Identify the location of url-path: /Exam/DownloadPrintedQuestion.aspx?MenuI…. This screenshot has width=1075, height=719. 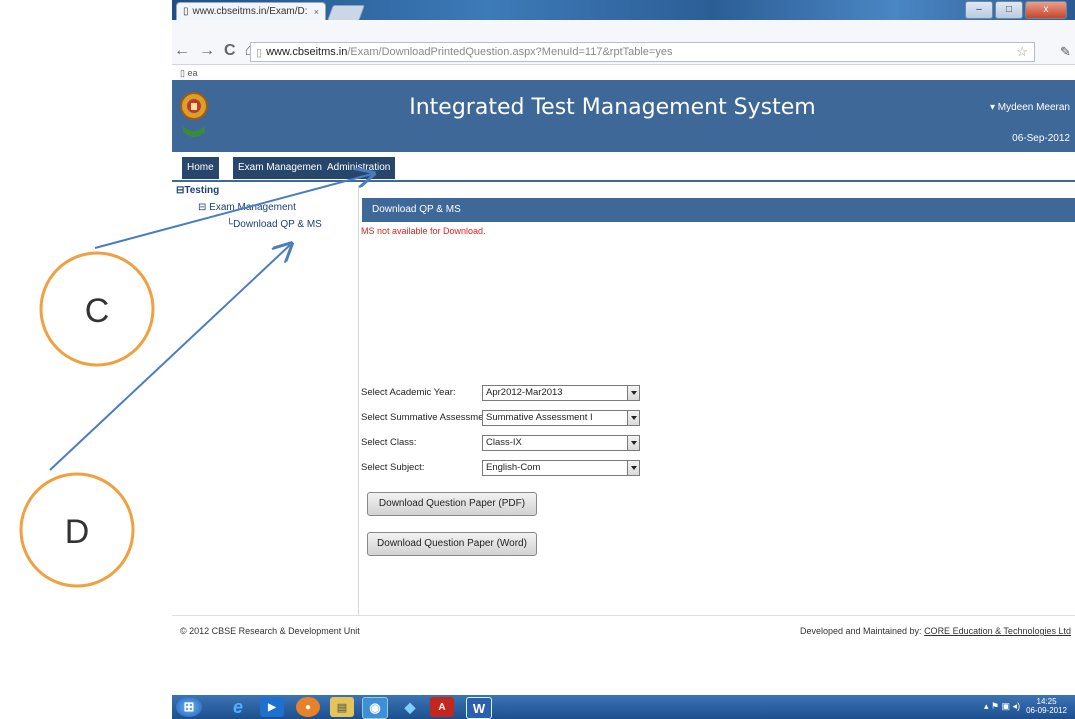
(510, 52).